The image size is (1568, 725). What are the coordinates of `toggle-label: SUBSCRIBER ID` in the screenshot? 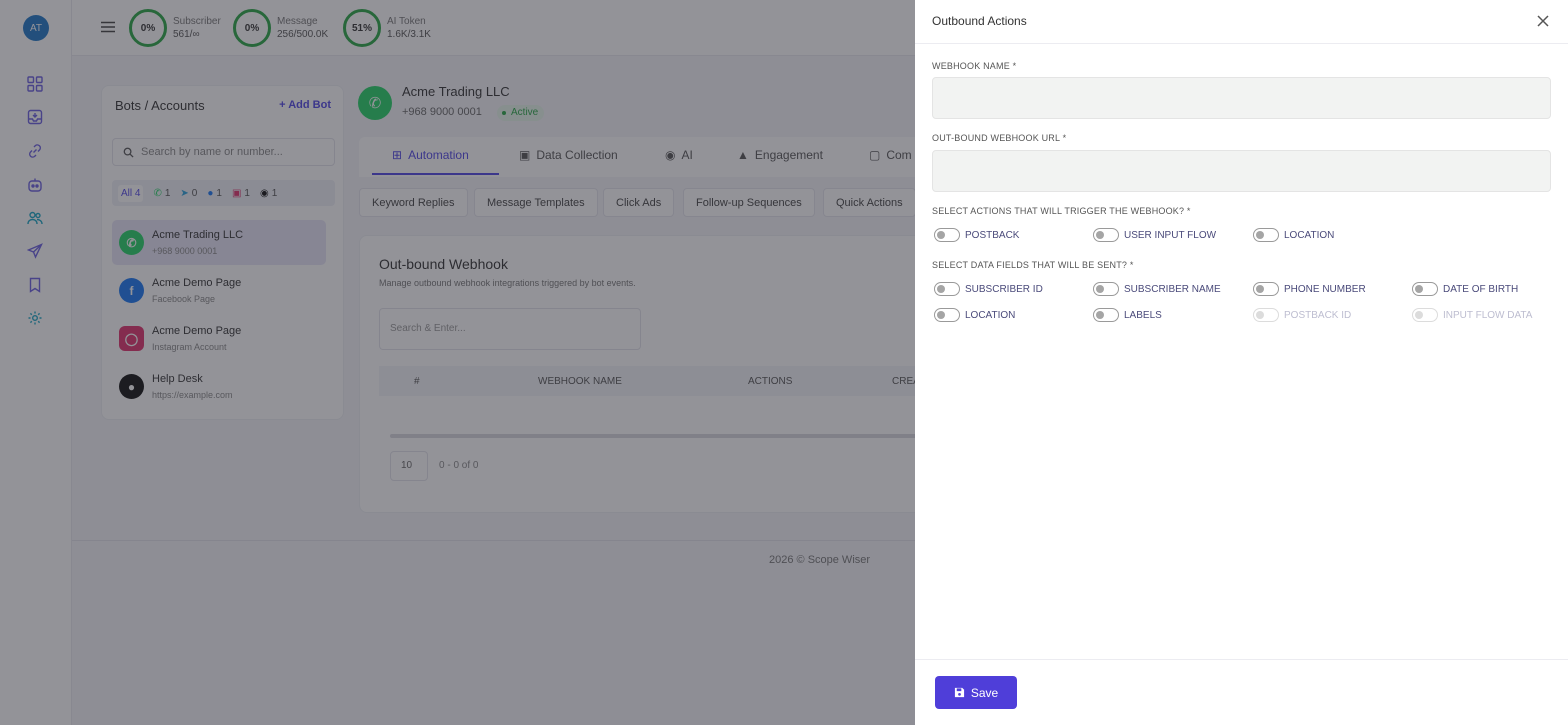 It's located at (1004, 289).